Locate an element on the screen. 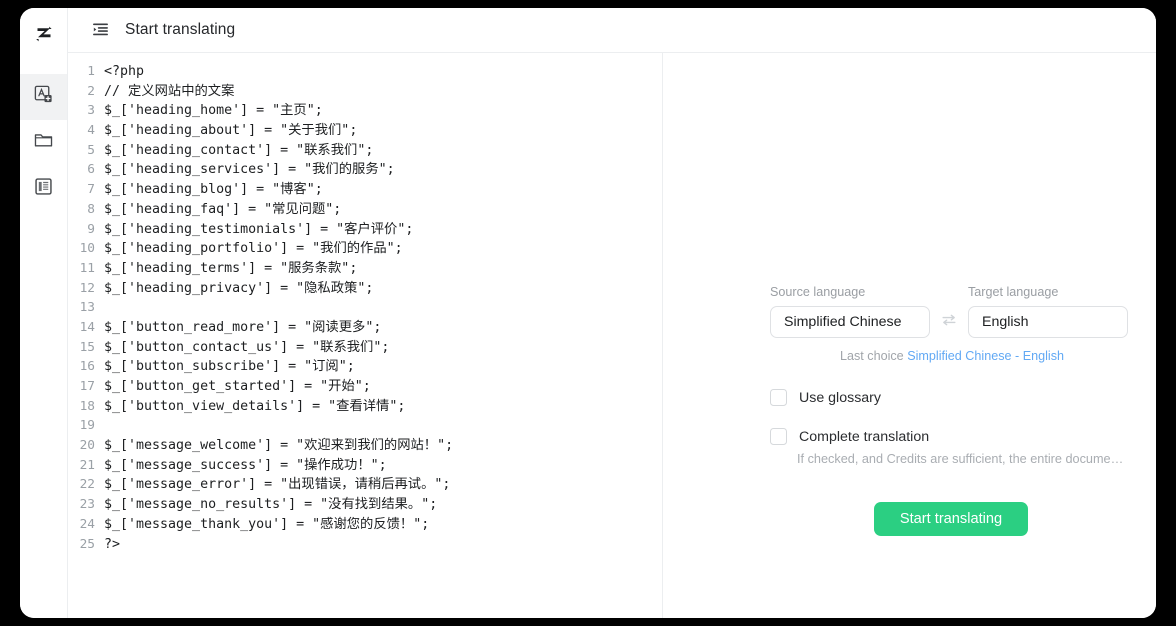 This screenshot has width=1176, height=626. line-number: 18 is located at coordinates (87, 406).